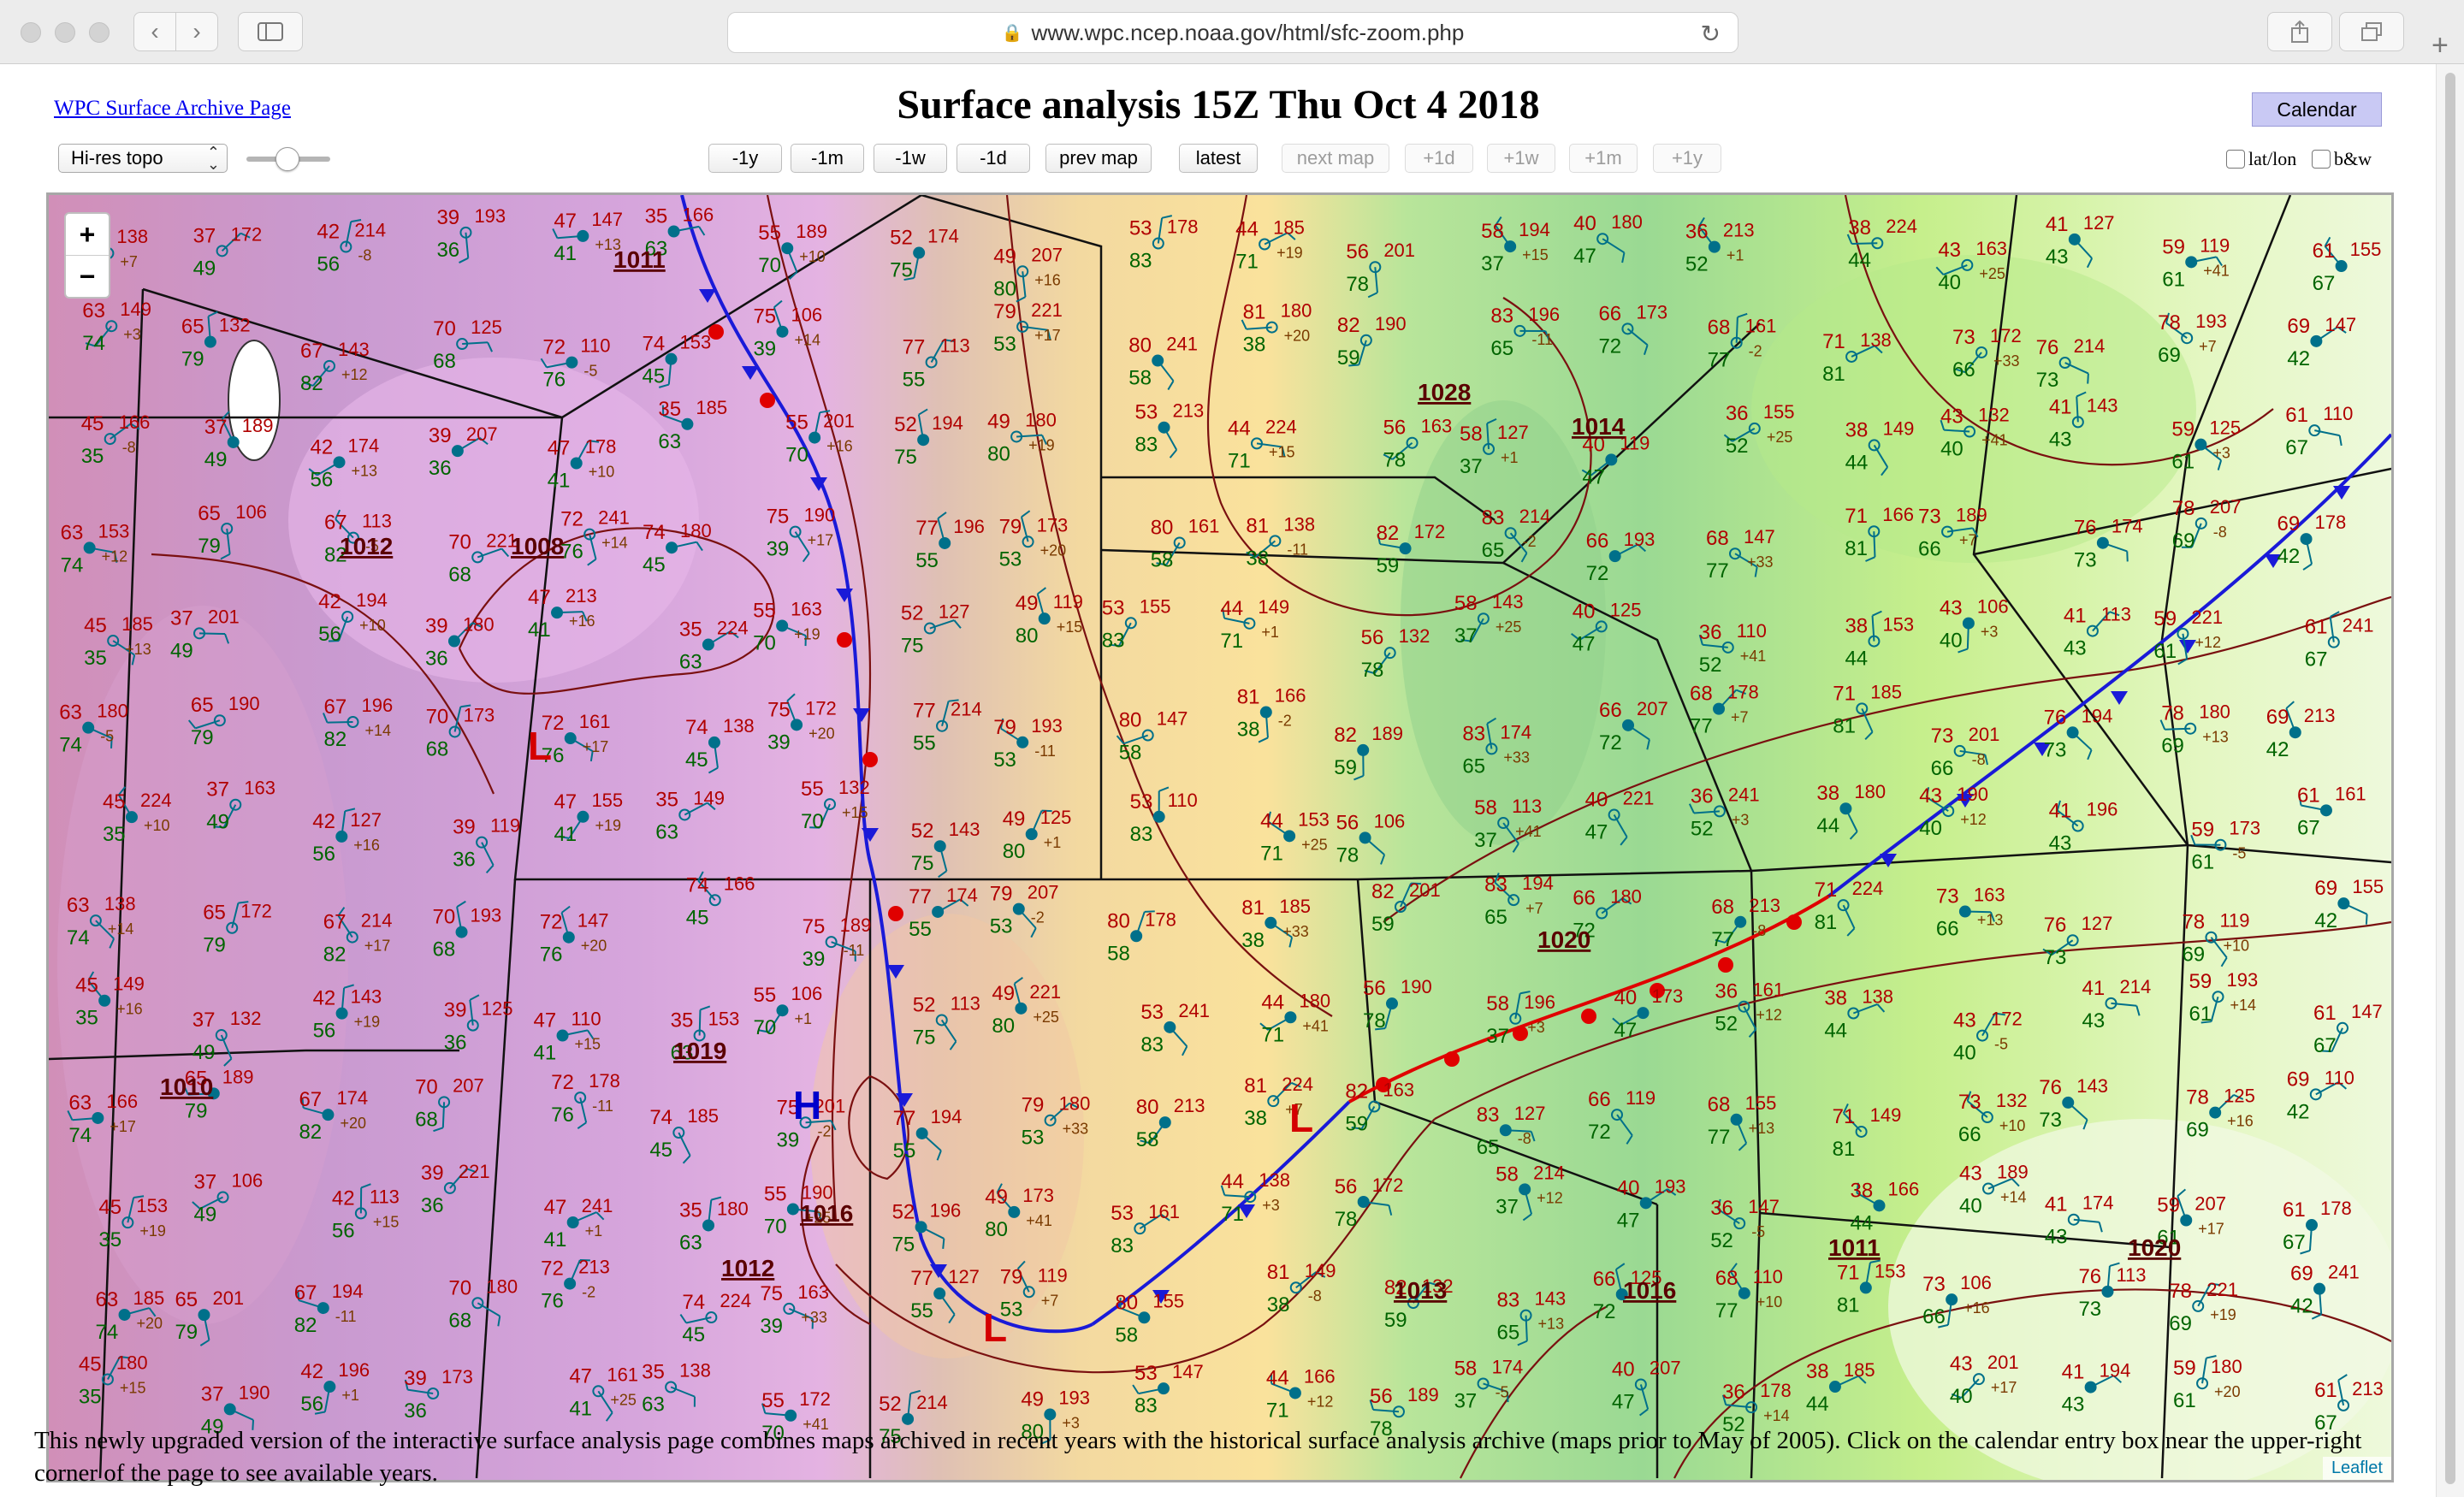  What do you see at coordinates (1516, 757) in the screenshot?
I see `station-tendency: +33` at bounding box center [1516, 757].